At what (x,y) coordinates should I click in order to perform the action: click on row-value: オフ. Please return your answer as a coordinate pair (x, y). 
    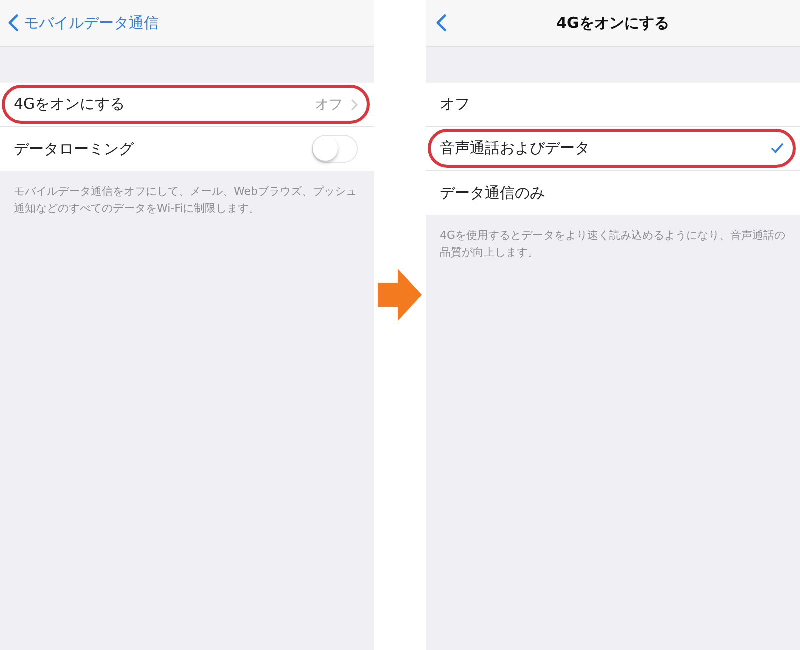
    Looking at the image, I should click on (329, 105).